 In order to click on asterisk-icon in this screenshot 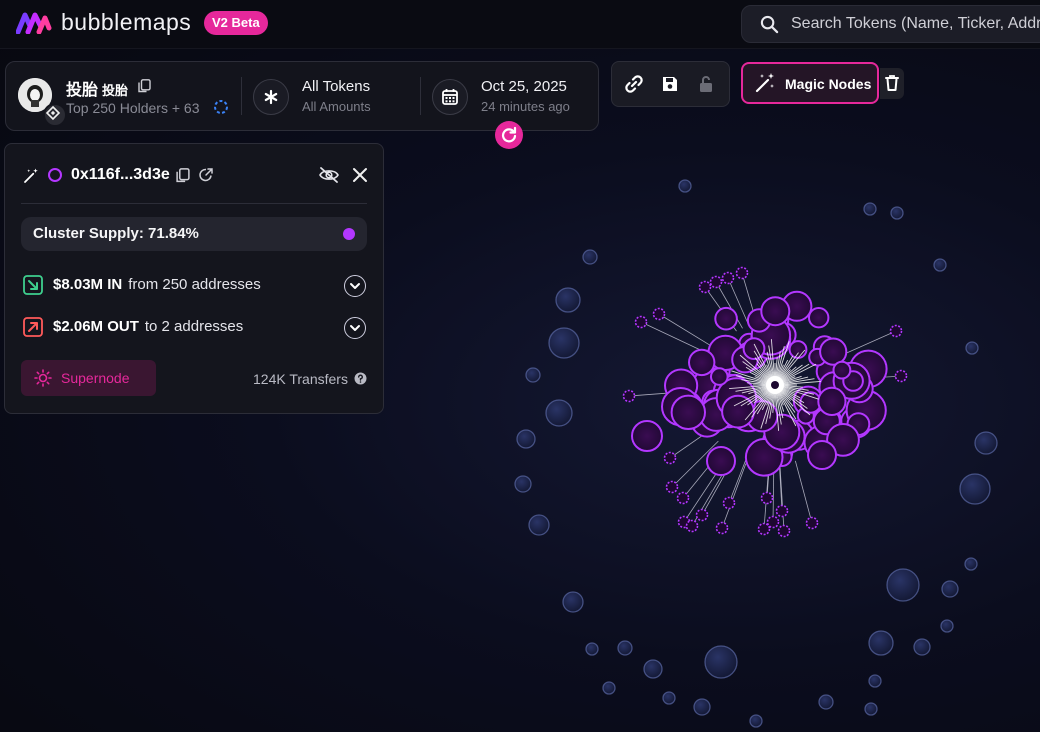, I will do `click(271, 97)`.